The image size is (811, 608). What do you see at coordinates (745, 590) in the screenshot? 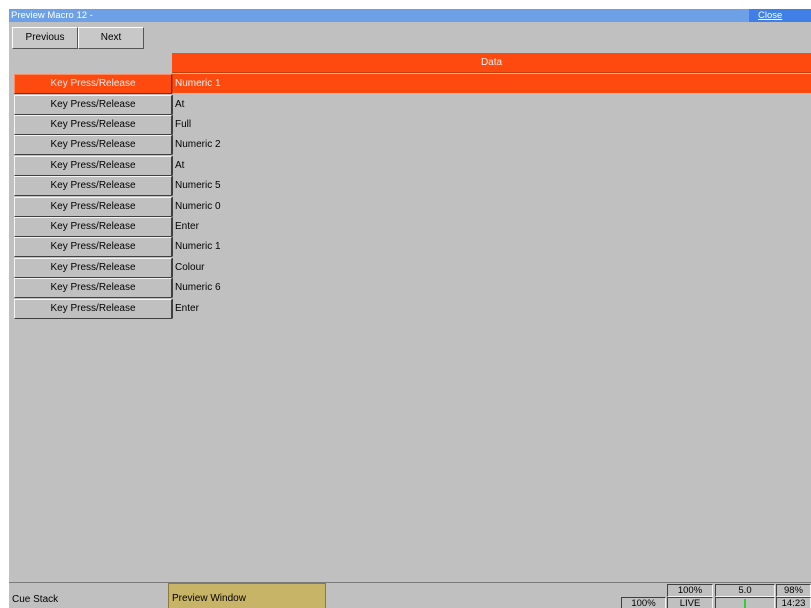
I see `fade-time-readout: 5.0` at bounding box center [745, 590].